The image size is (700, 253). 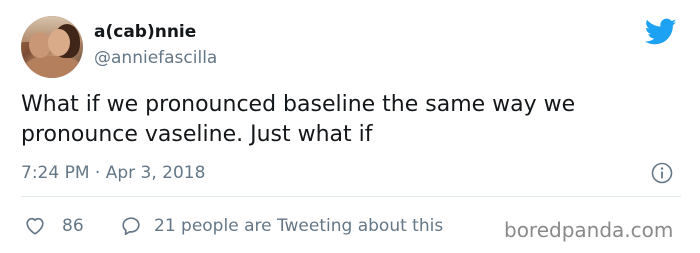 I want to click on author-handle: @anniefascilla, so click(x=155, y=58).